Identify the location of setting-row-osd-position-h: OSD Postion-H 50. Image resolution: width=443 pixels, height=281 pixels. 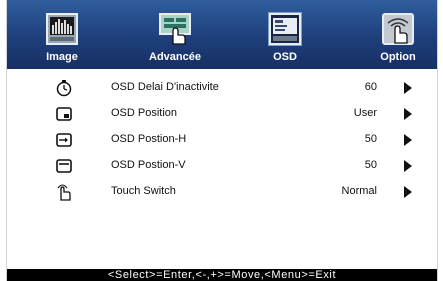
(222, 140).